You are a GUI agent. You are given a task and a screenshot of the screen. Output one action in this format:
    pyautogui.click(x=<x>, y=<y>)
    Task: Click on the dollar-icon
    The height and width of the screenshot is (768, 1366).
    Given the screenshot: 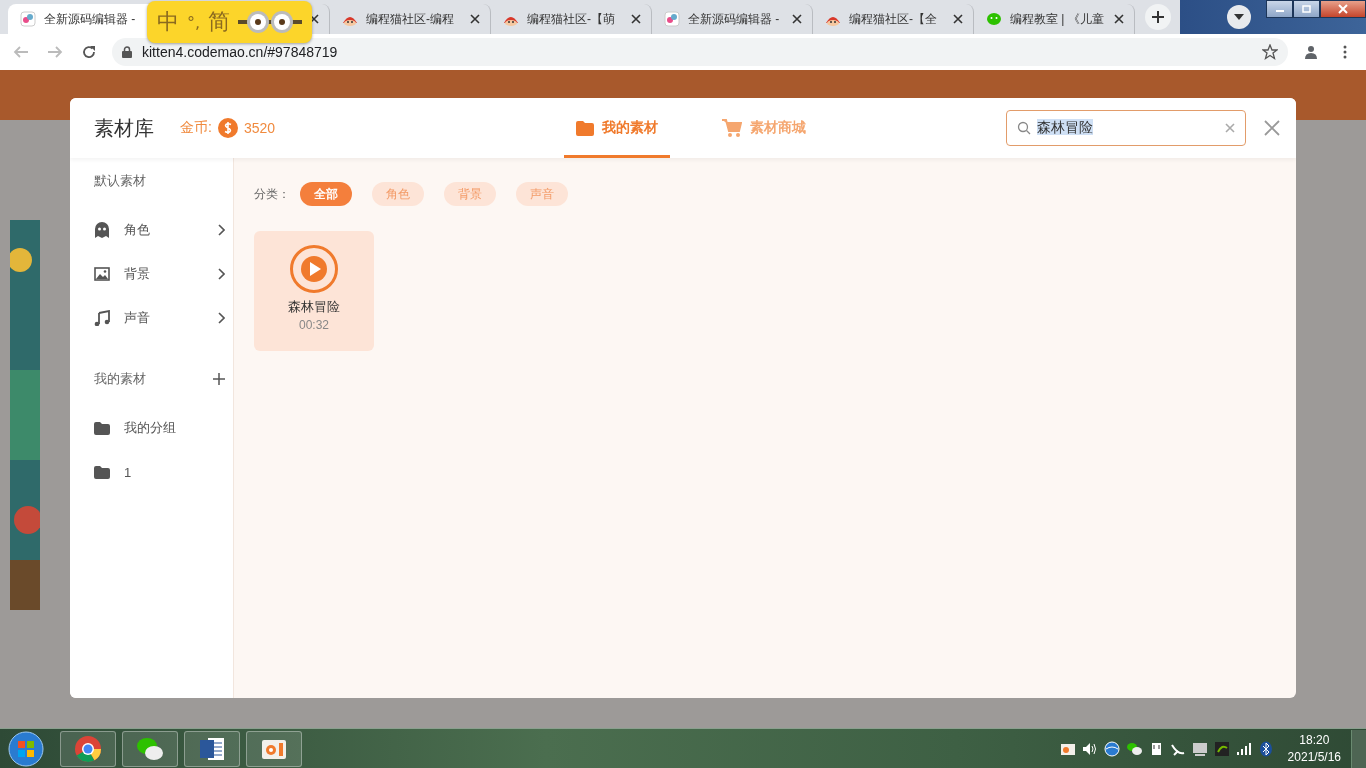 What is the action you would take?
    pyautogui.click(x=227, y=128)
    